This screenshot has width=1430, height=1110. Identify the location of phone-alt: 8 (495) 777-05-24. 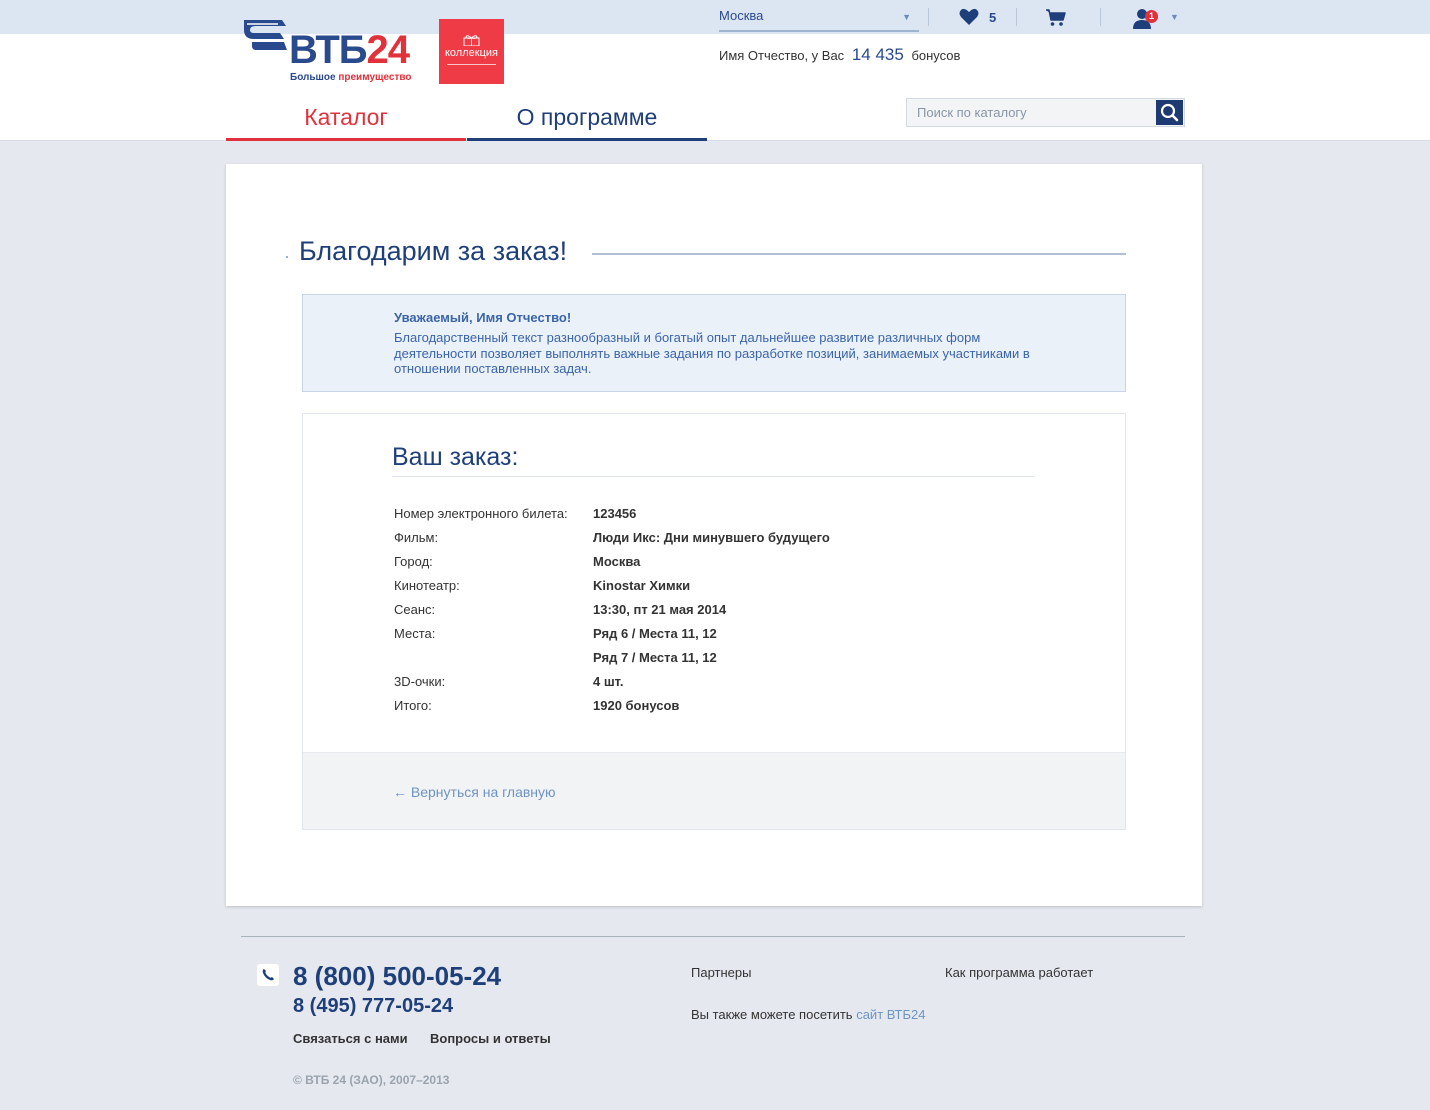
(373, 1006).